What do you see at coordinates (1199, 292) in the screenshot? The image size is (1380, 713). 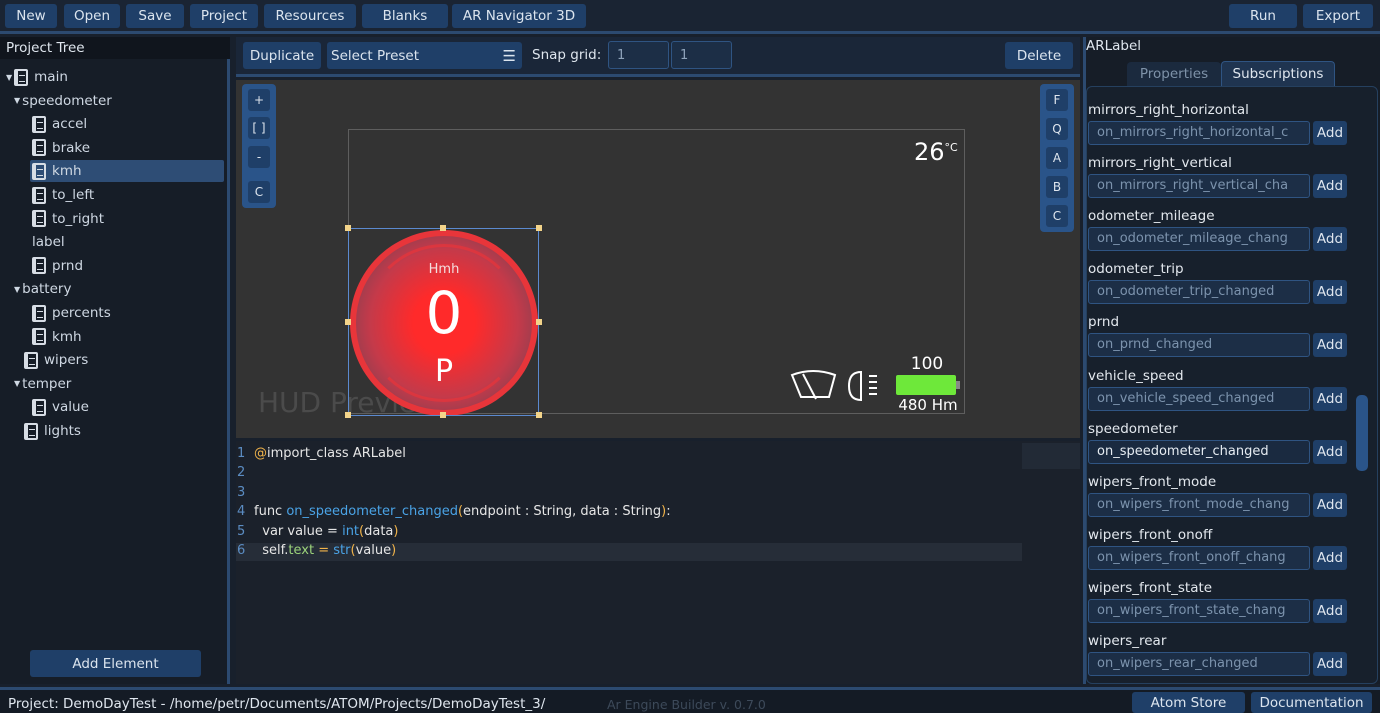 I see `subscription-handler-input: on_odometer_trip_changed` at bounding box center [1199, 292].